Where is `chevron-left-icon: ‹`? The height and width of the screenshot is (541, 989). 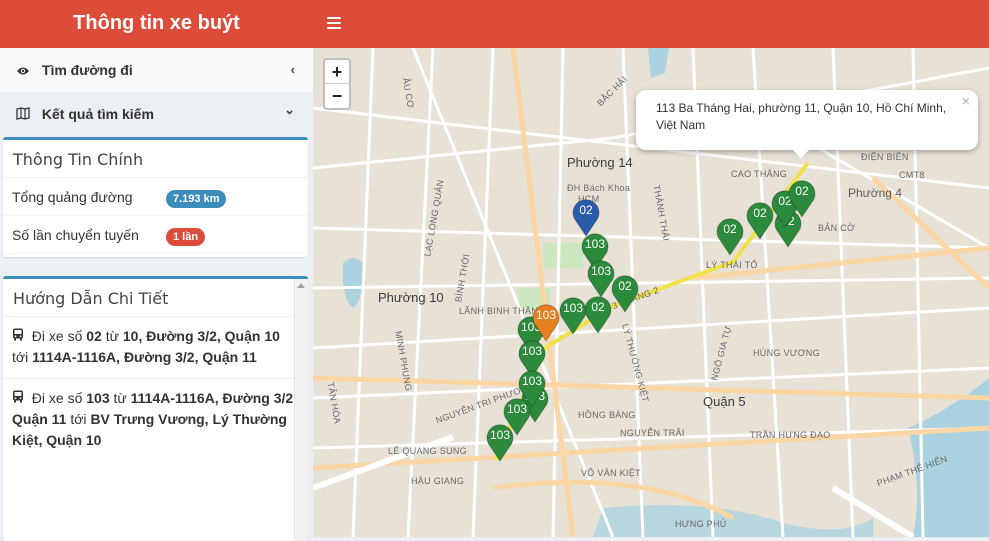 chevron-left-icon: ‹ is located at coordinates (292, 69).